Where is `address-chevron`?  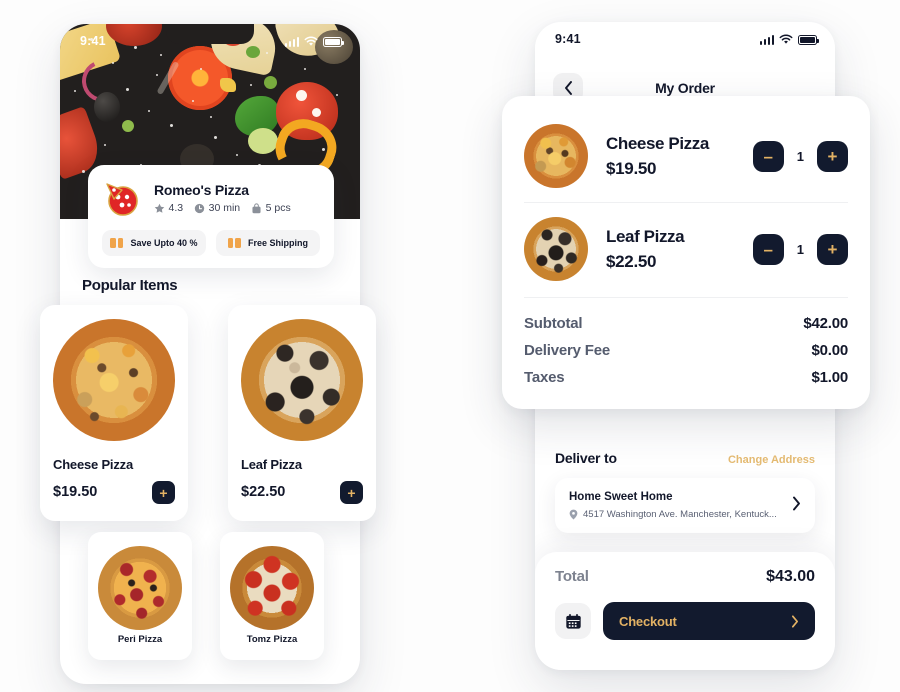
address-chevron is located at coordinates (796, 506).